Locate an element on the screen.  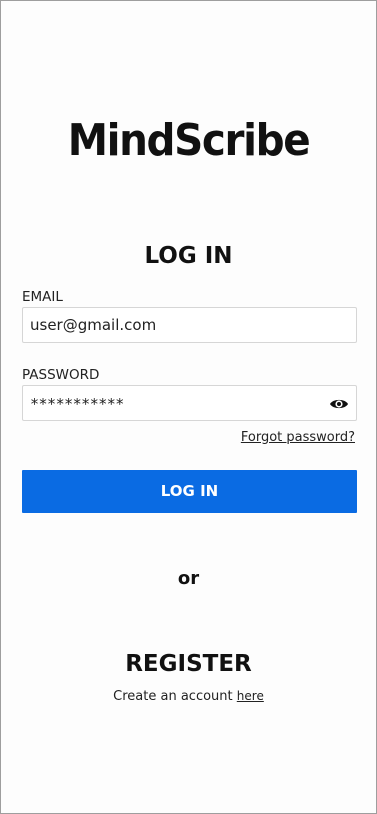
email-label: EMAIL is located at coordinates (42, 297).